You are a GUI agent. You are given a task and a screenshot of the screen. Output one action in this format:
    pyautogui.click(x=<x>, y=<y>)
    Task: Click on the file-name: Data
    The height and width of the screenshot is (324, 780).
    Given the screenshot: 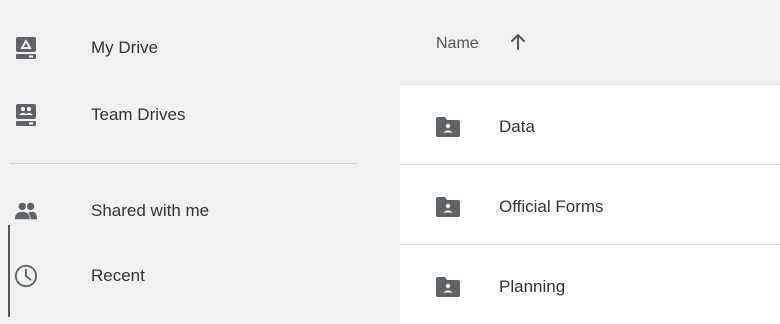 What is the action you would take?
    pyautogui.click(x=517, y=126)
    